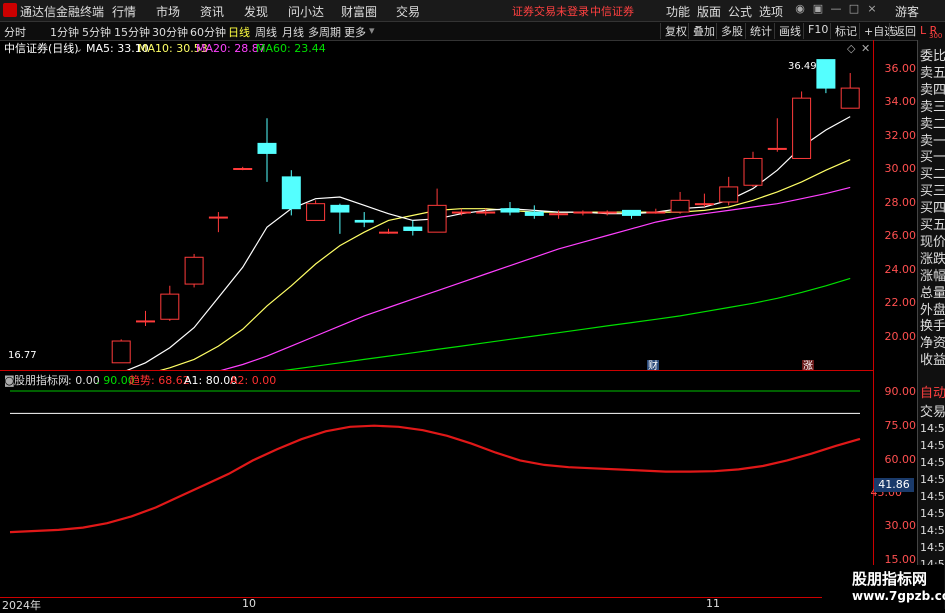 The height and width of the screenshot is (613, 945). What do you see at coordinates (21, 605) in the screenshot?
I see `x-tick: 2024年` at bounding box center [21, 605].